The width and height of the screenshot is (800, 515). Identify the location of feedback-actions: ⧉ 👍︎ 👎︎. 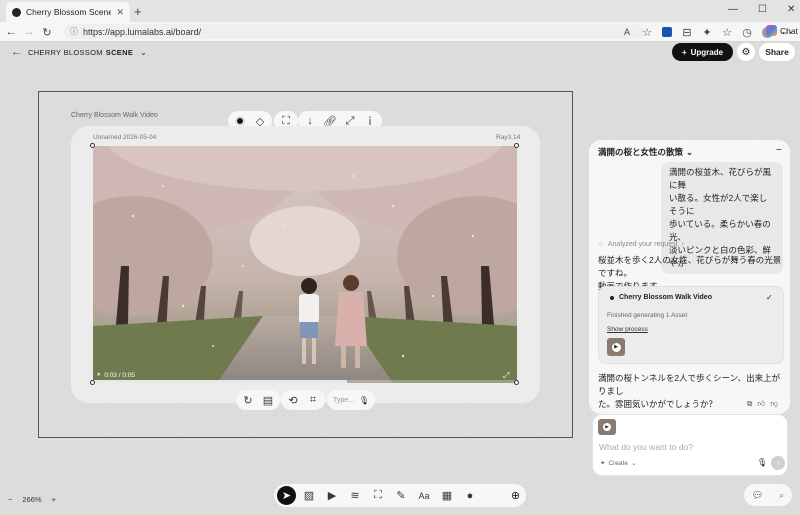
(762, 404).